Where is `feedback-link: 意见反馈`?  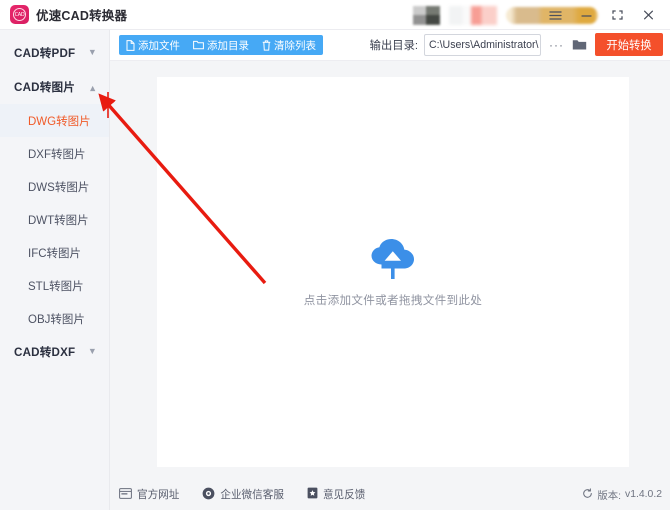
feedback-link: 意见反馈 is located at coordinates (336, 494).